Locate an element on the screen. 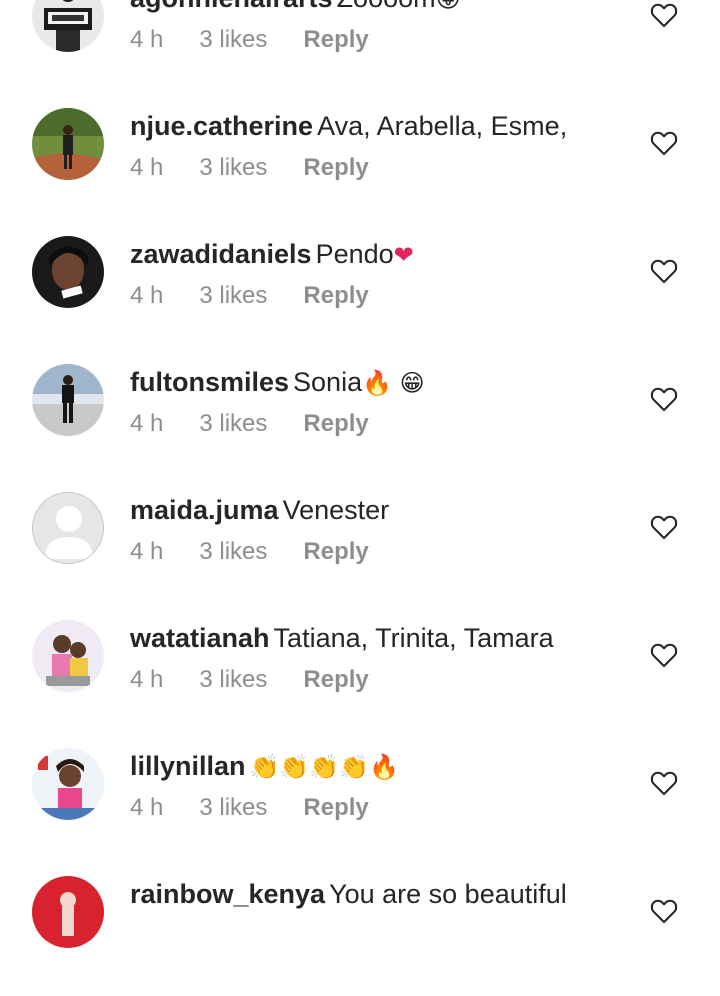 This screenshot has height=996, width=720. comment-text: watatianah Tatiana, Trinita, Tamara is located at coordinates (360, 638).